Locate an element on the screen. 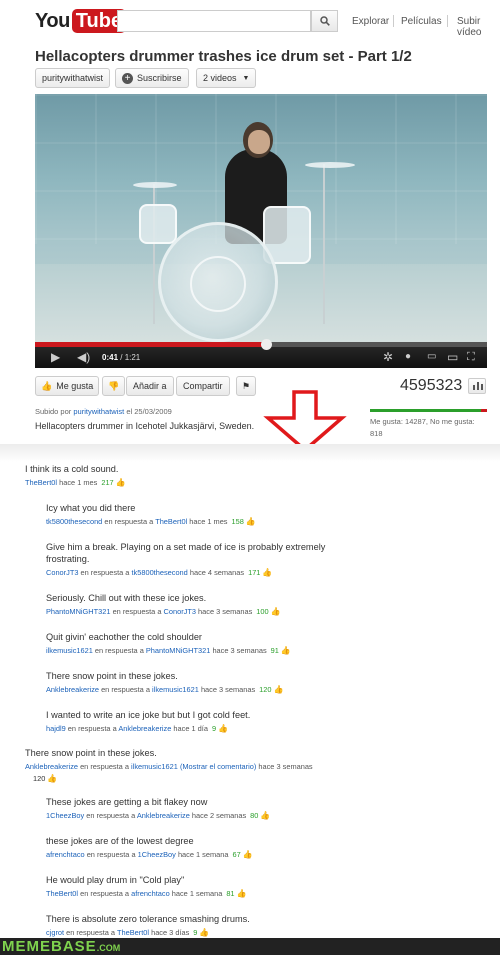 The width and height of the screenshot is (500, 955). show-comment-link: (Mostrar el comentario) is located at coordinates (218, 766).